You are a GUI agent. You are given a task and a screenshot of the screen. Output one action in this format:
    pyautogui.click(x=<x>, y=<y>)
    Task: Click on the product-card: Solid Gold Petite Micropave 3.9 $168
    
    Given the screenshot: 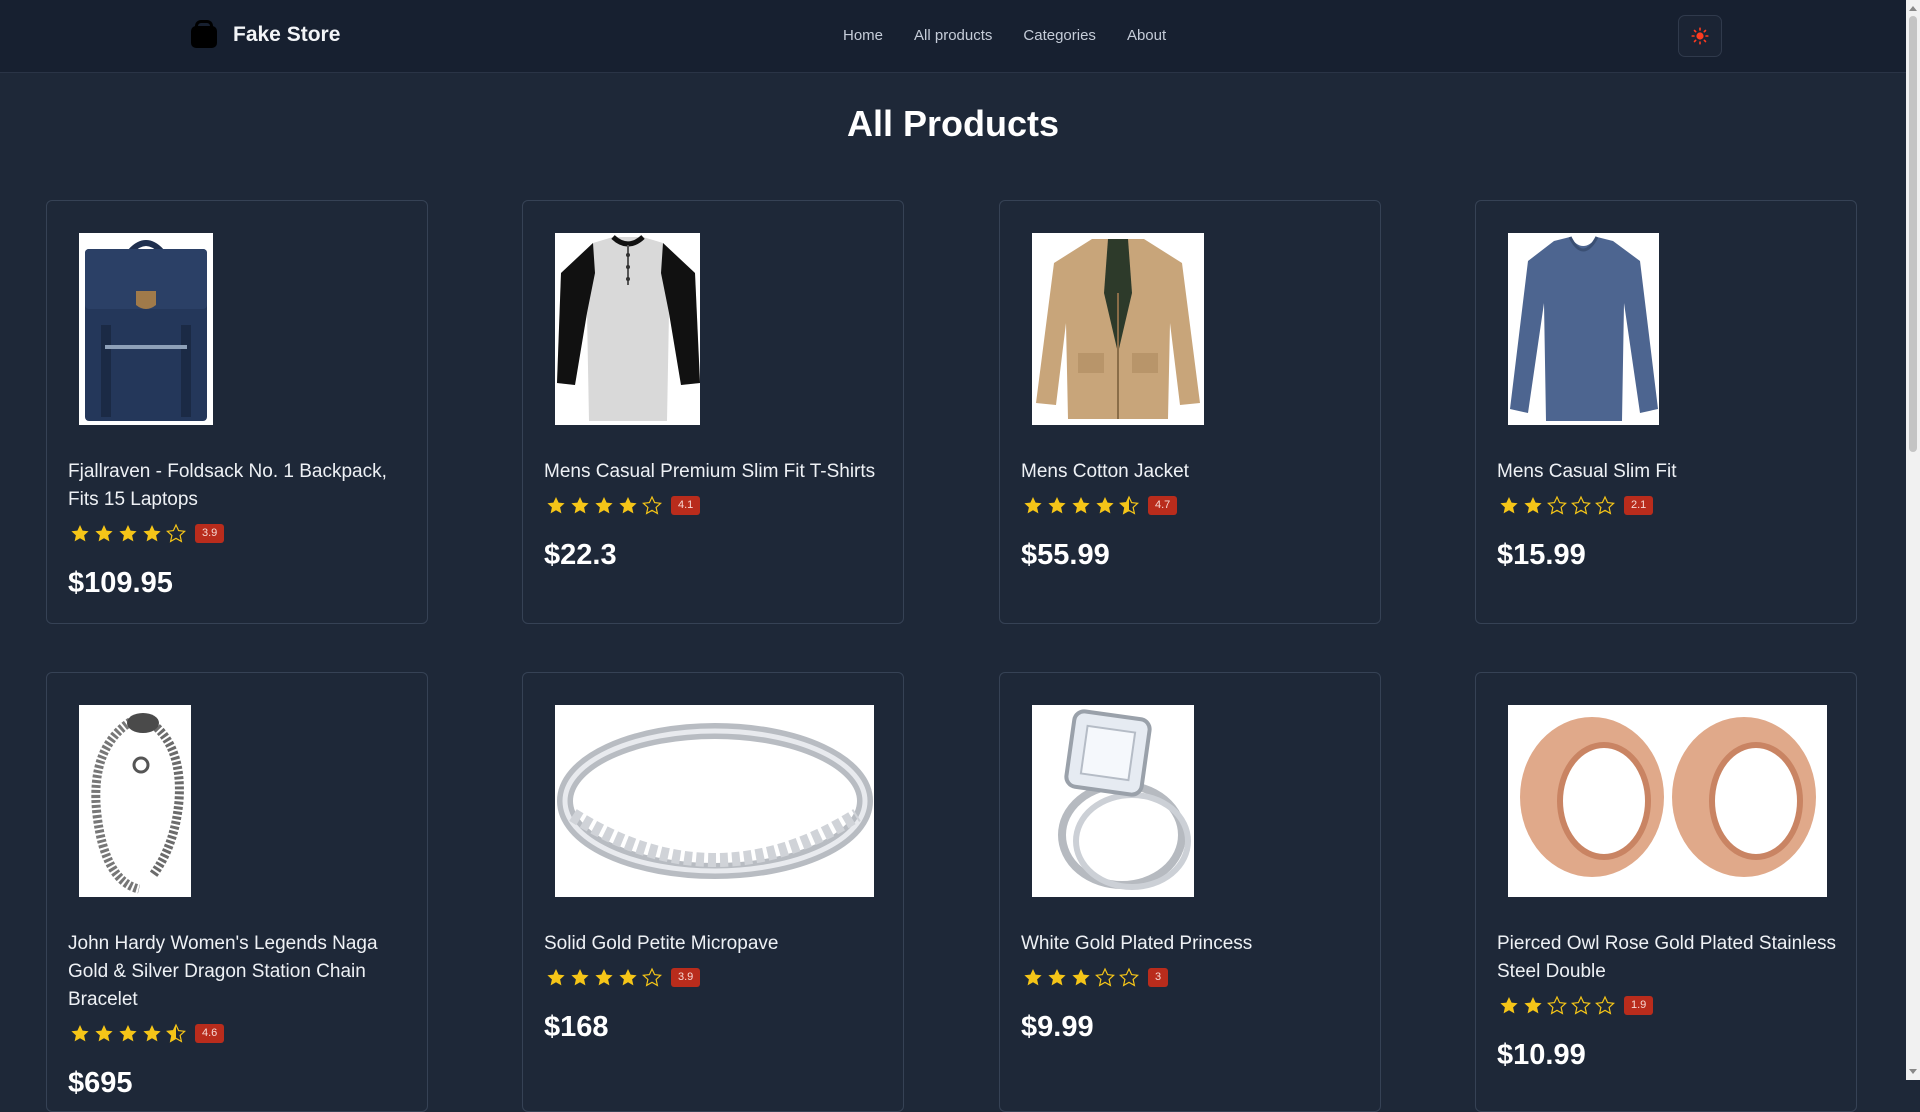 What is the action you would take?
    pyautogui.click(x=713, y=892)
    